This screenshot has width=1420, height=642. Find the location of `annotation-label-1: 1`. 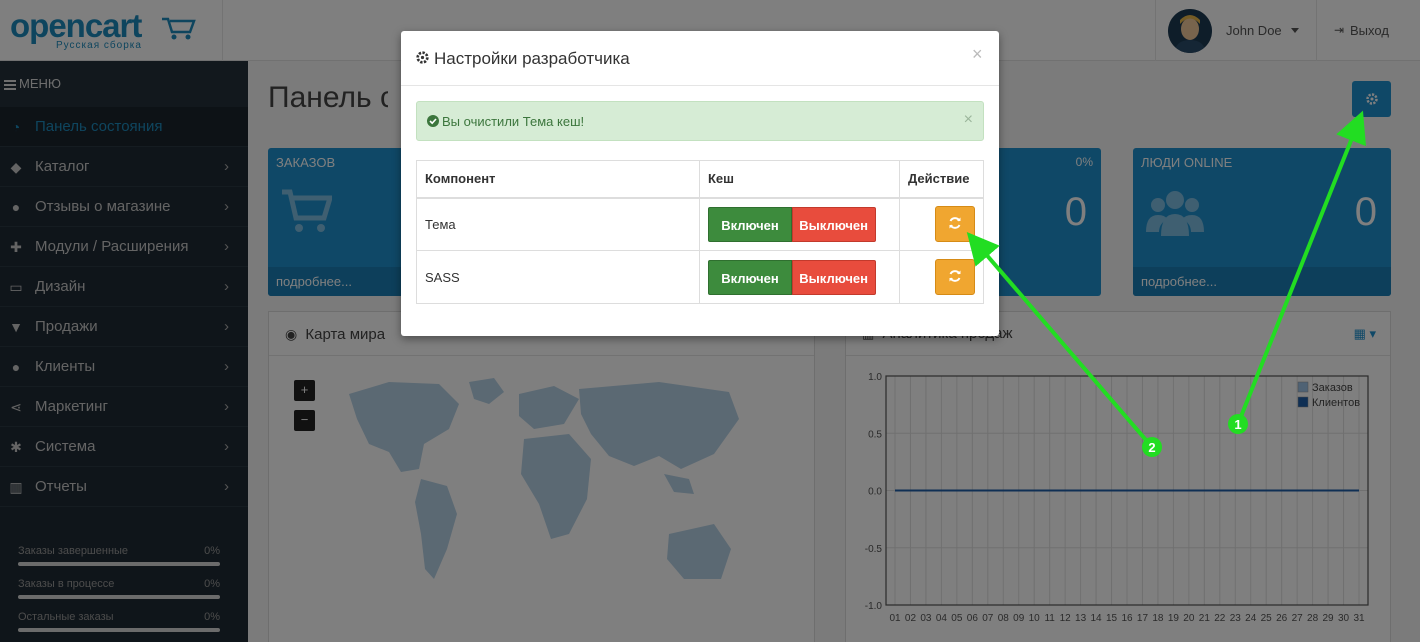

annotation-label-1: 1 is located at coordinates (1237, 424).